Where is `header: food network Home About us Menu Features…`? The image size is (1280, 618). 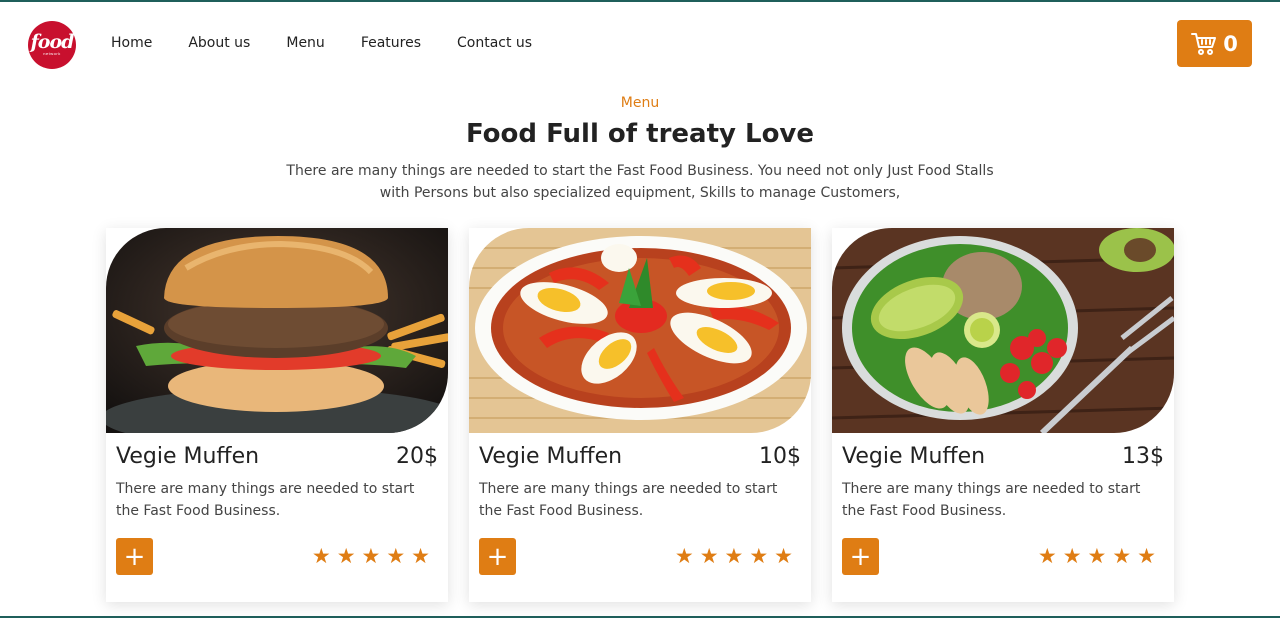
header: food network Home About us Menu Features… is located at coordinates (640, 44).